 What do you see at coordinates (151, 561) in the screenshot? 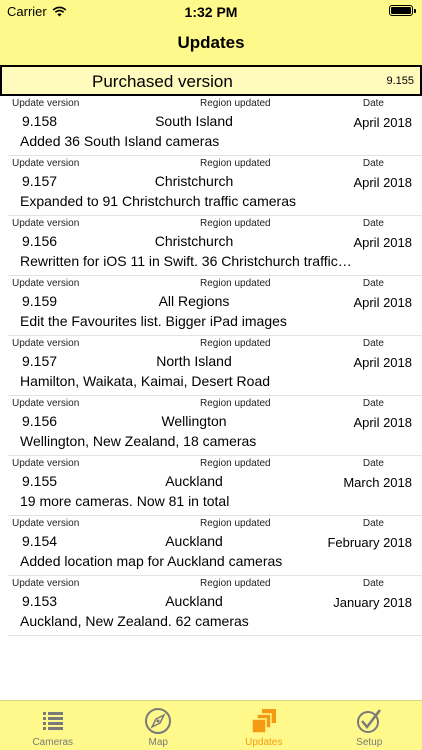
I see `update-description: Added location map for Auckland cameras` at bounding box center [151, 561].